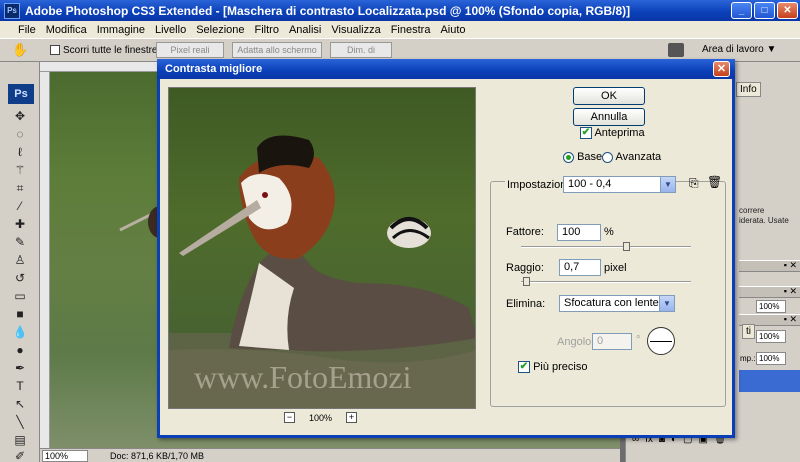 The width and height of the screenshot is (800, 462). What do you see at coordinates (330, 455) in the screenshot?
I see `status-bar: 100% Doc: 871,6 KB/1,70 MB` at bounding box center [330, 455].